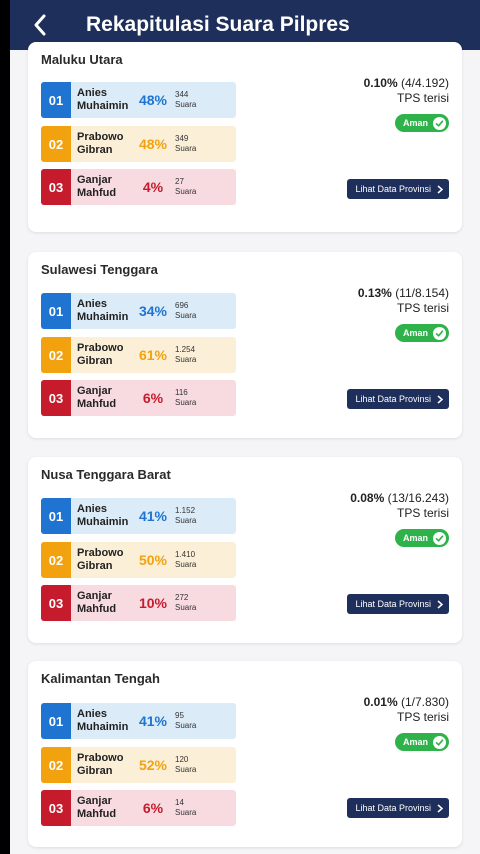  What do you see at coordinates (380, 702) in the screenshot?
I see `tps-percentage: 0.01%` at bounding box center [380, 702].